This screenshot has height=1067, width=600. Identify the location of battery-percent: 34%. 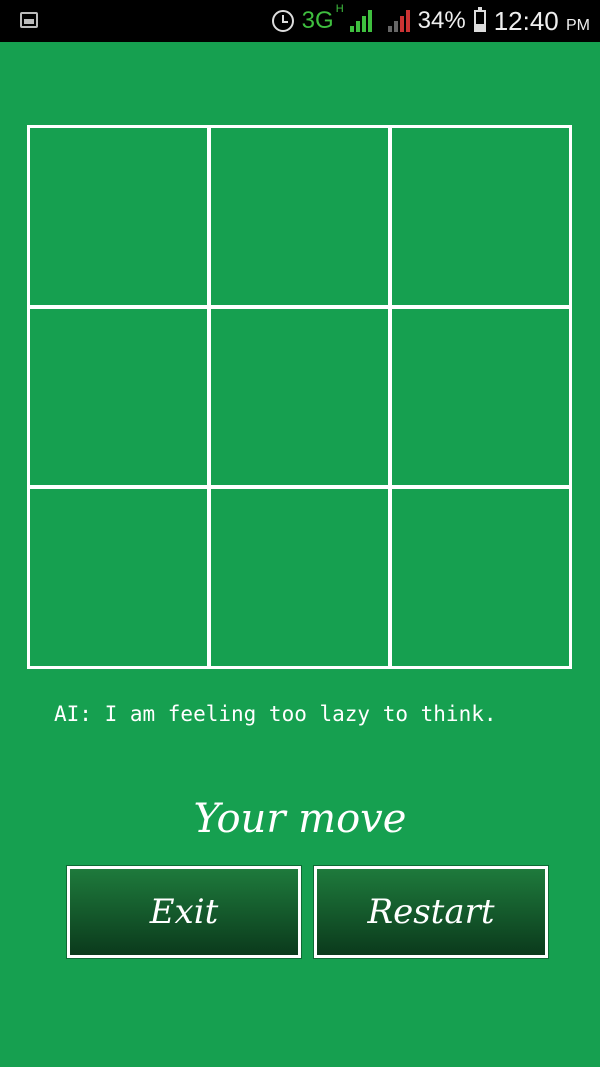
(441, 20).